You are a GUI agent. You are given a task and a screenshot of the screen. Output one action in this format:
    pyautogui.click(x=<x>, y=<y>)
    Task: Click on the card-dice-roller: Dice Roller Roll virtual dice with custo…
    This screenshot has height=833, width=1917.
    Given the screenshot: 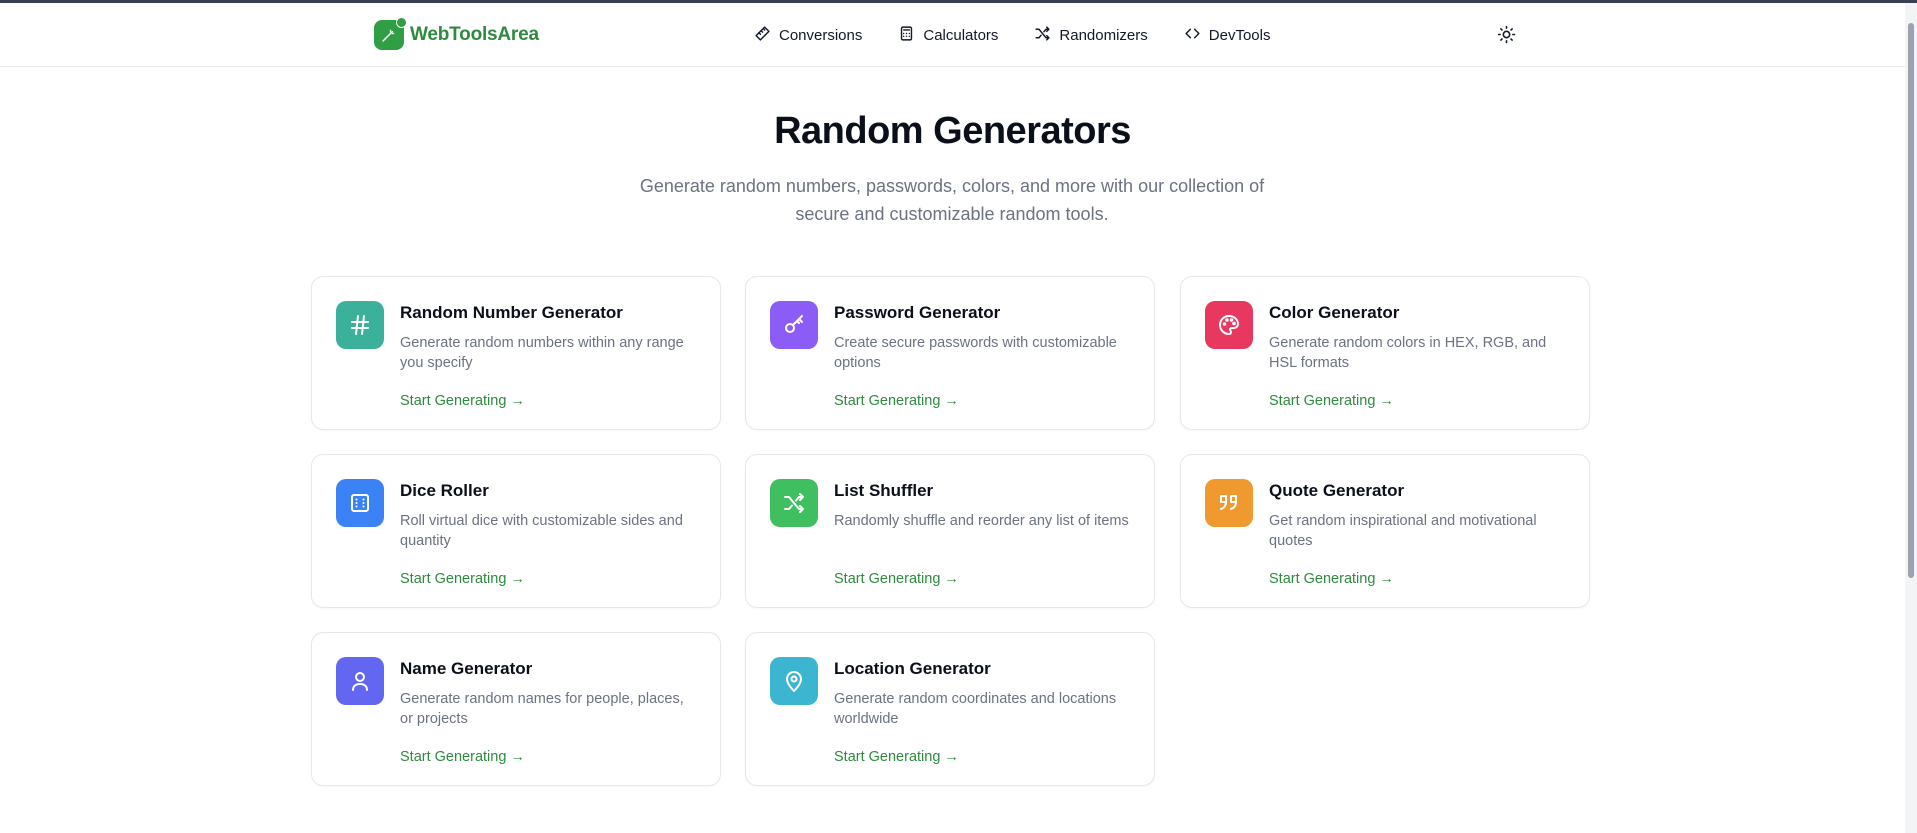 What is the action you would take?
    pyautogui.click(x=516, y=531)
    